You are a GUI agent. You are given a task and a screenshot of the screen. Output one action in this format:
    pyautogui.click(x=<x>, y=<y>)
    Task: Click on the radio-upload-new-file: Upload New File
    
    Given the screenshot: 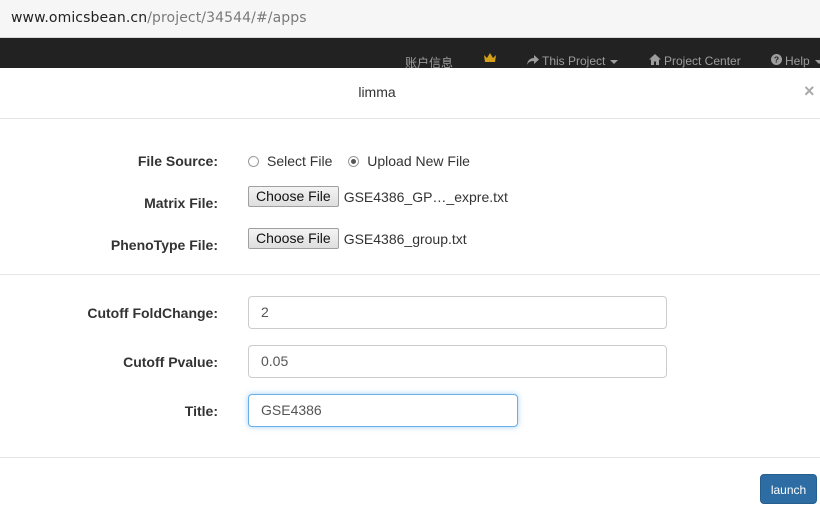 What is the action you would take?
    pyautogui.click(x=409, y=161)
    